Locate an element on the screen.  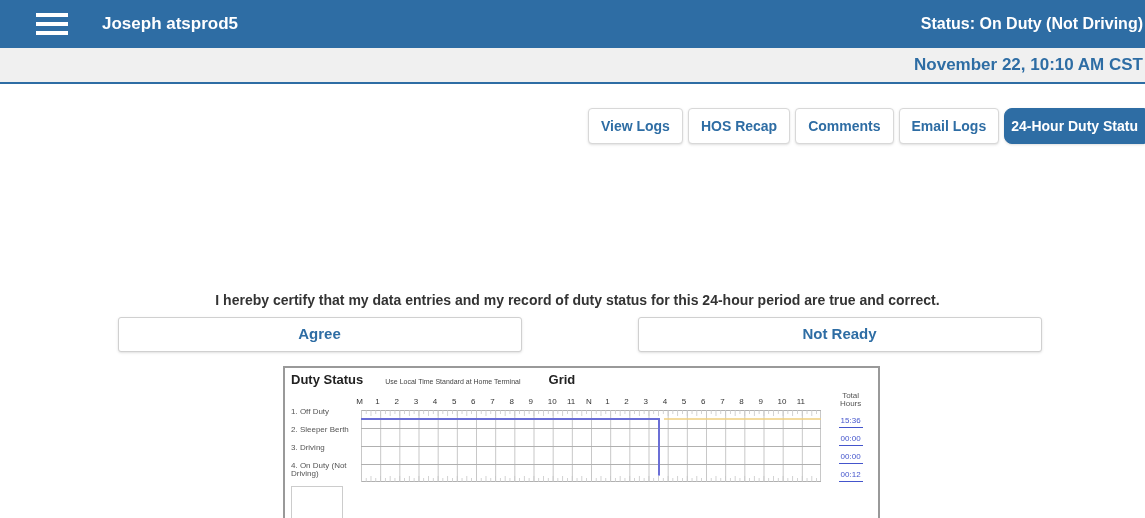
tab: View Logs is located at coordinates (635, 126).